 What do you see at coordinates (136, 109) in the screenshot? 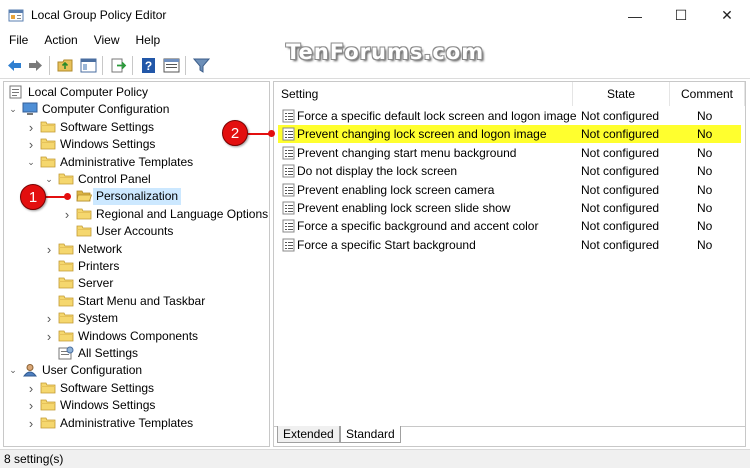
I see `tree-node-computer-configuration: ⌄ Computer Configuration` at bounding box center [136, 109].